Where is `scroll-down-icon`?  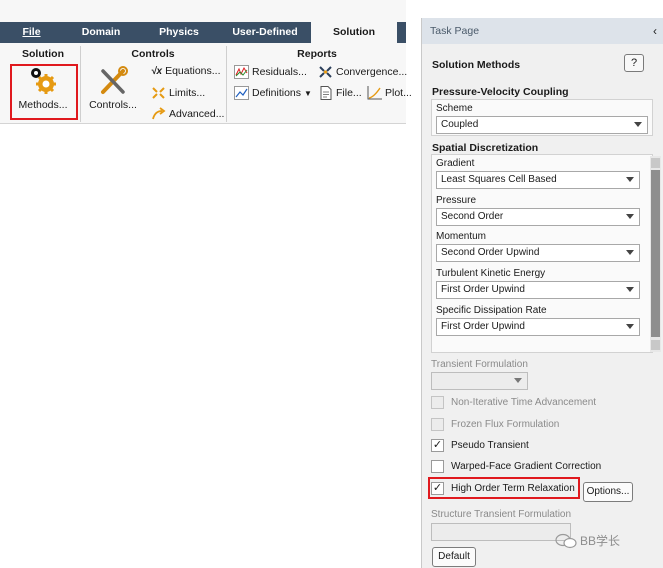
scroll-down-icon is located at coordinates (655, 345).